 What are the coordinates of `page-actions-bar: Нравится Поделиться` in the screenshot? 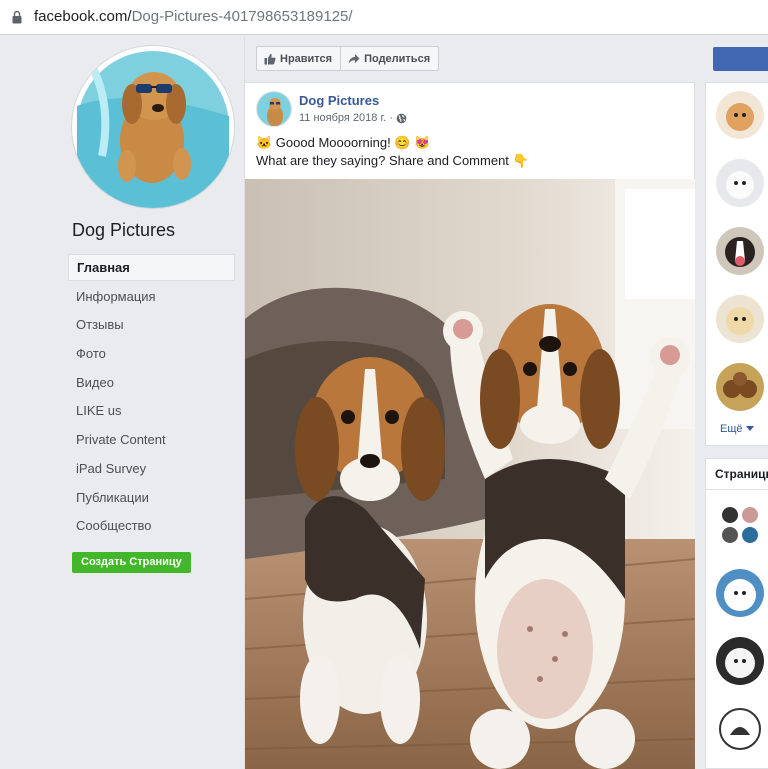 It's located at (348, 58).